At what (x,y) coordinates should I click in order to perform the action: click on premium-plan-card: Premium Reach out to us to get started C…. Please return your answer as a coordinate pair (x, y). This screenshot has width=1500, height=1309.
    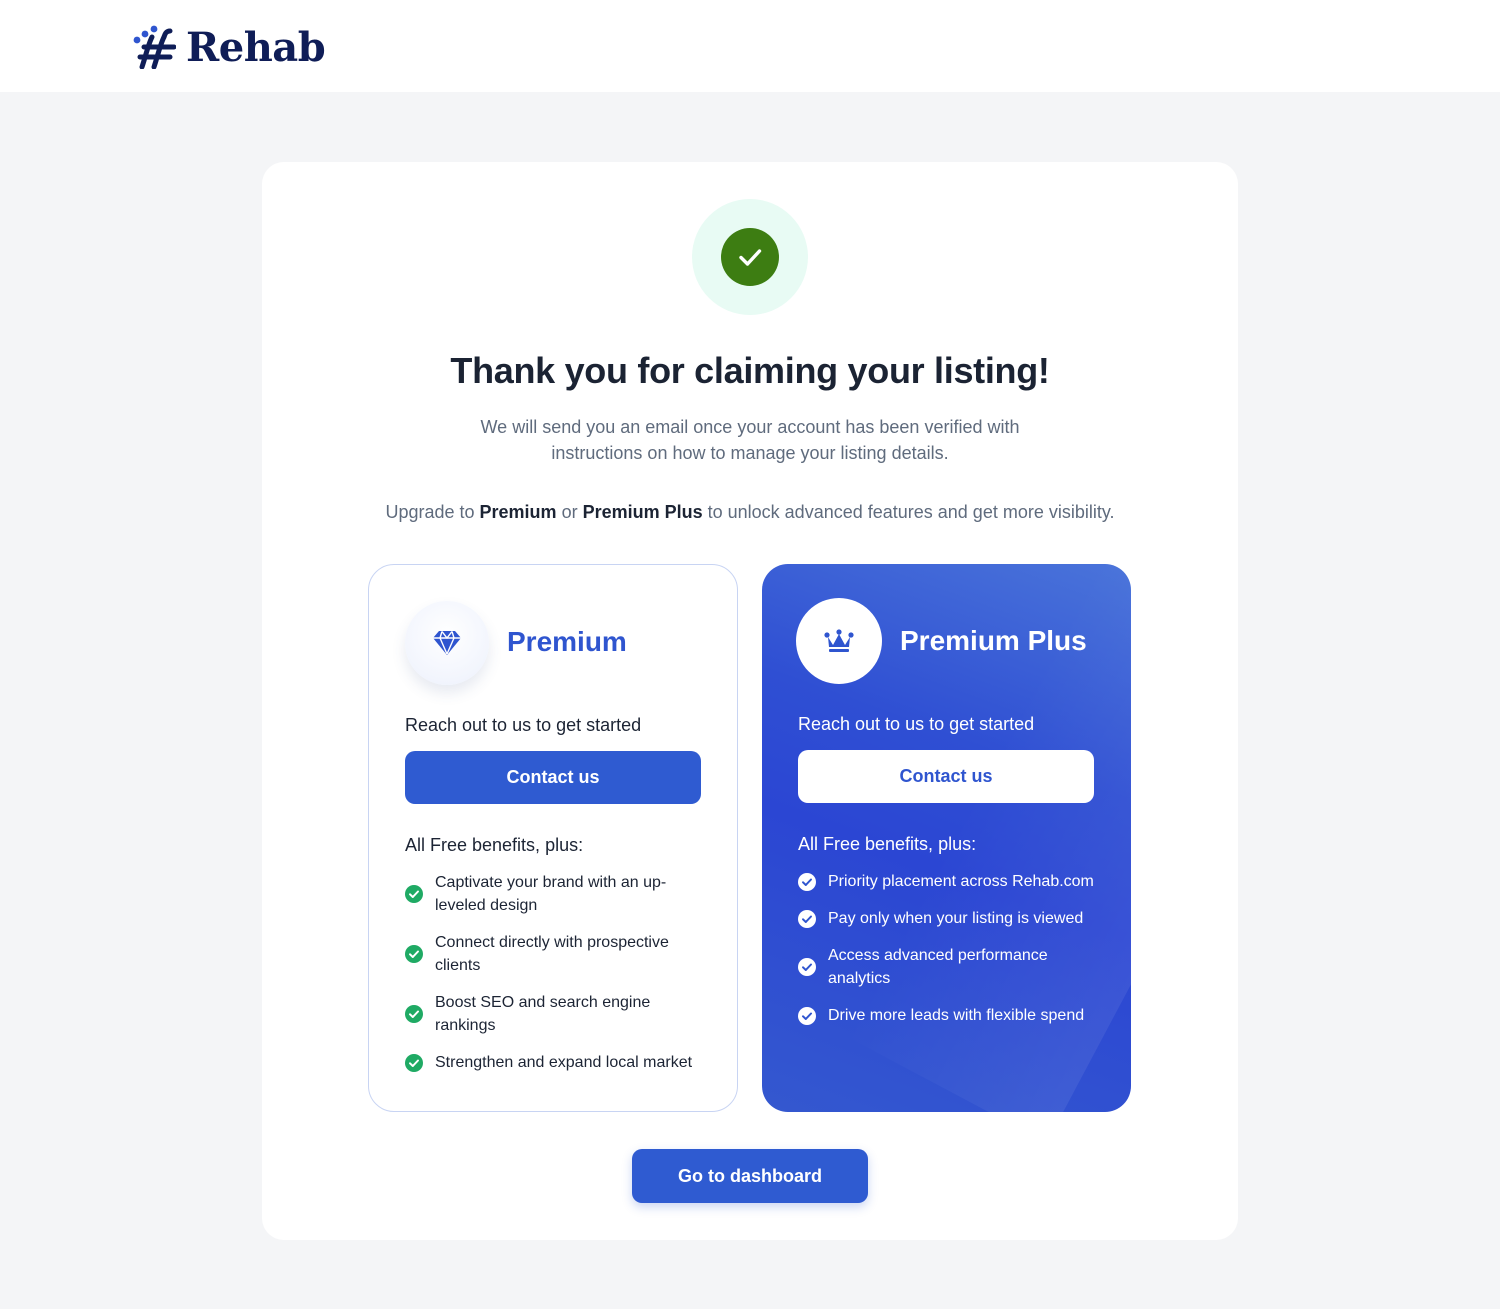
    Looking at the image, I should click on (553, 838).